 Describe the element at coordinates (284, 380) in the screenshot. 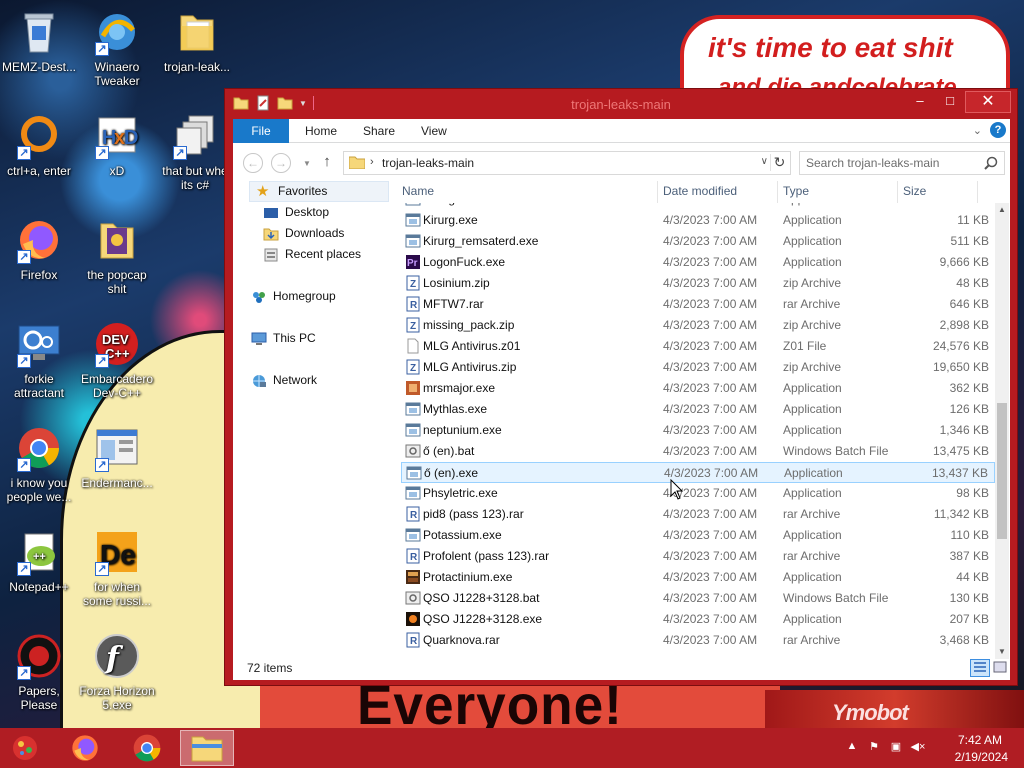

I see `nav-item-network: Network` at that location.